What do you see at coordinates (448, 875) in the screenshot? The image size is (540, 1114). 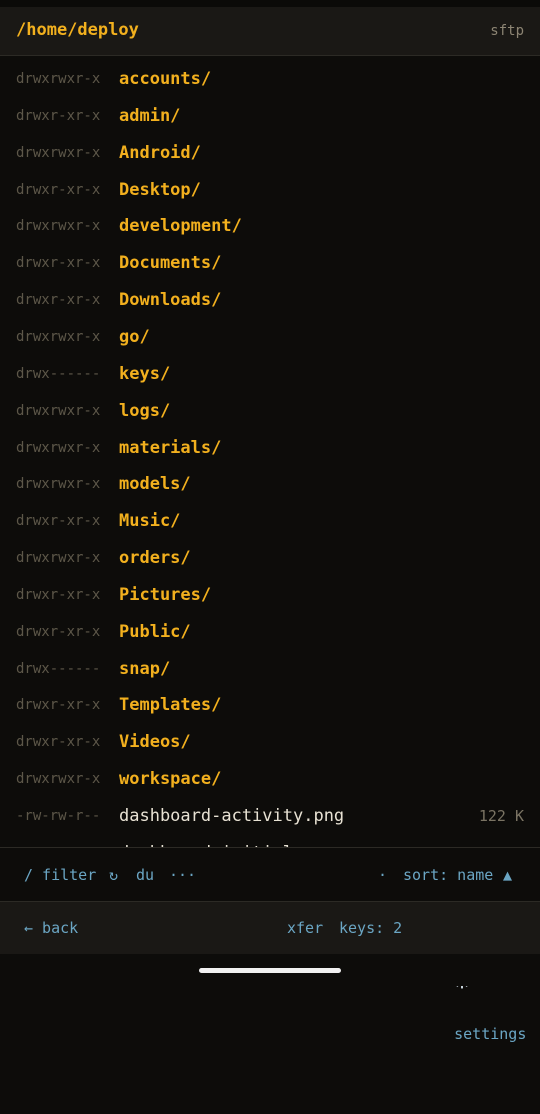 I see `sort-button: sort: name` at bounding box center [448, 875].